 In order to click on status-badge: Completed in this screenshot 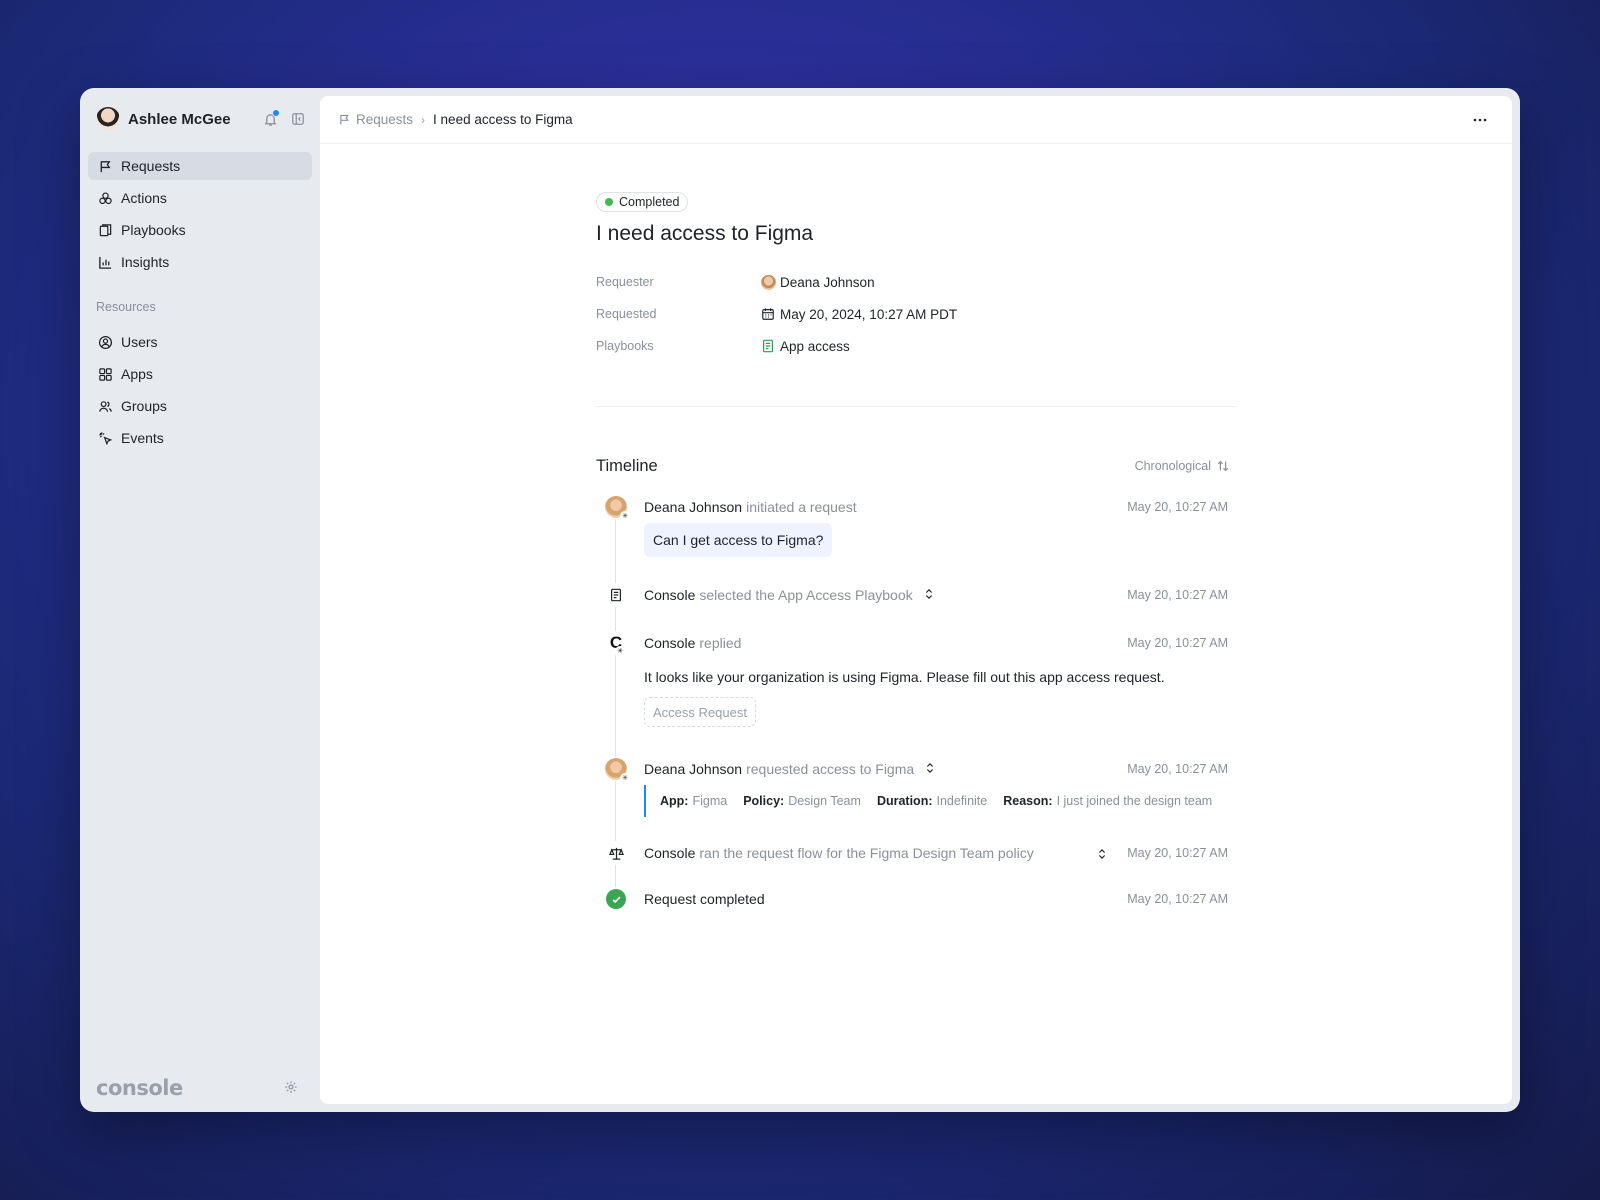, I will do `click(642, 202)`.